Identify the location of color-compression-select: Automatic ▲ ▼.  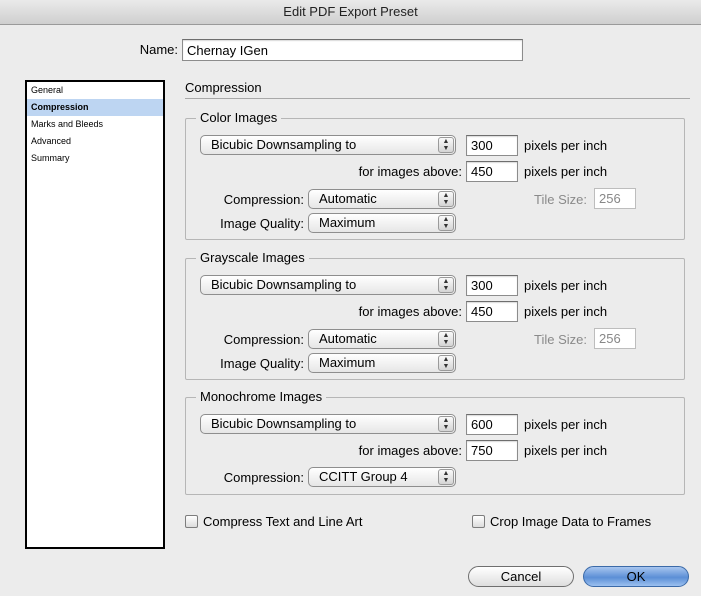
(382, 199).